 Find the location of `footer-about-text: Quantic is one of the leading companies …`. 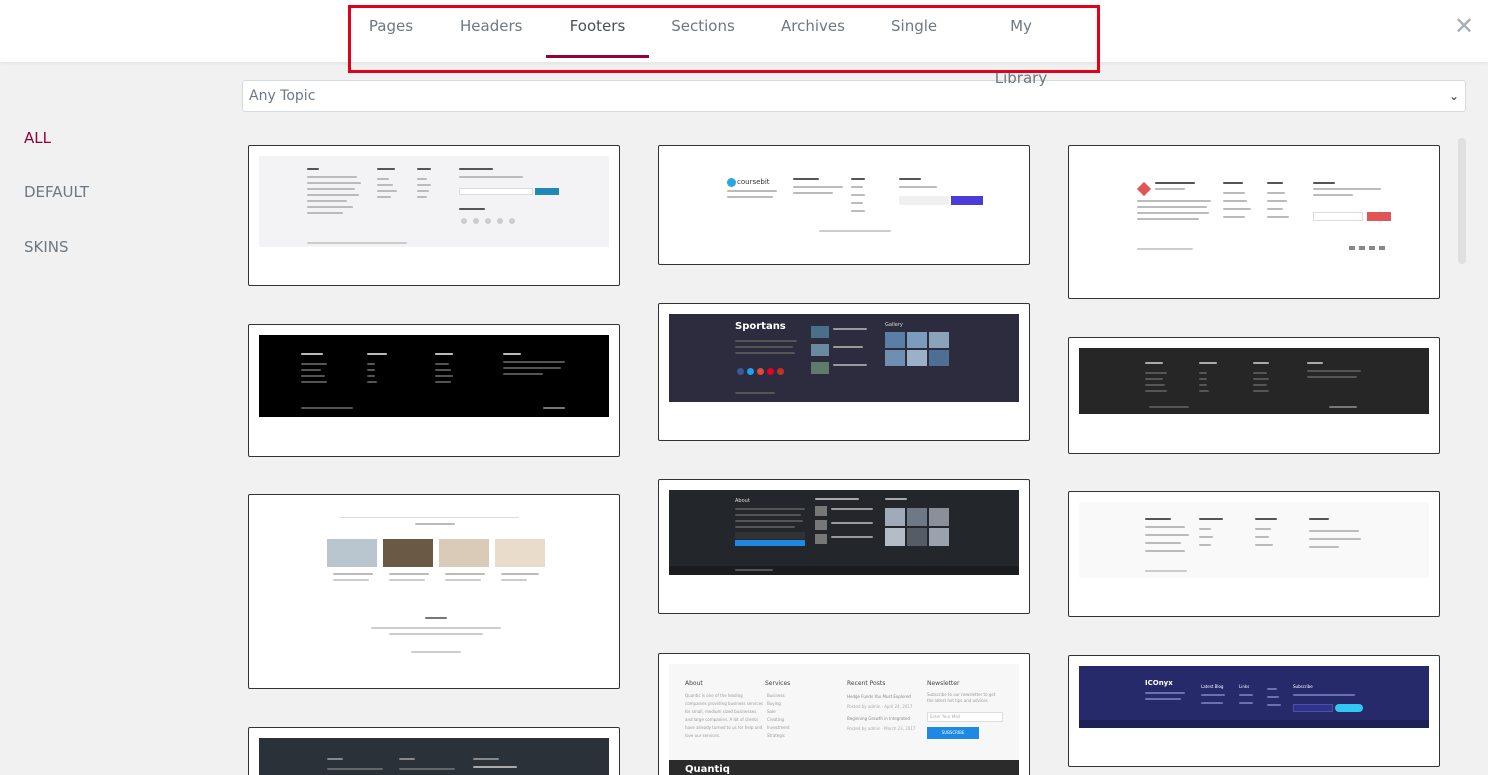

footer-about-text: Quantic is one of the leading companies … is located at coordinates (724, 715).